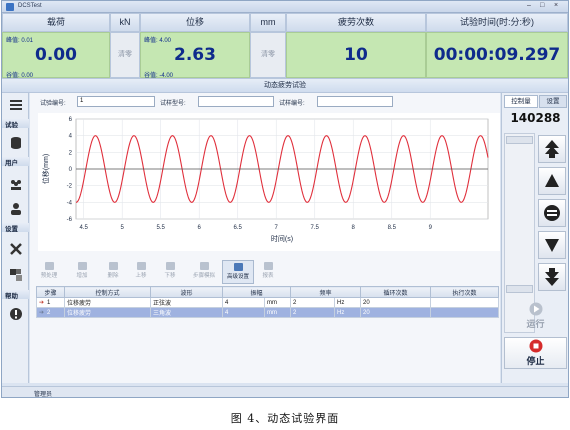 The width and height of the screenshot is (570, 430). Describe the element at coordinates (107, 292) in the screenshot. I see `col-control-mode: 控制方式` at that location.